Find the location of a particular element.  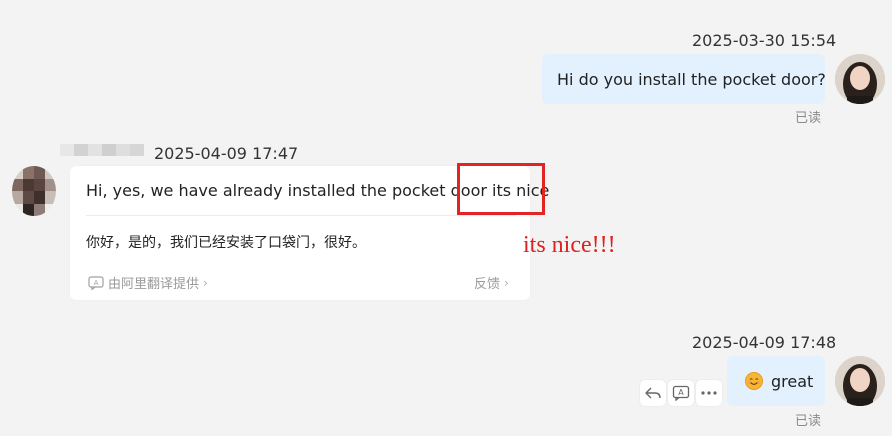

more-icon is located at coordinates (709, 393).